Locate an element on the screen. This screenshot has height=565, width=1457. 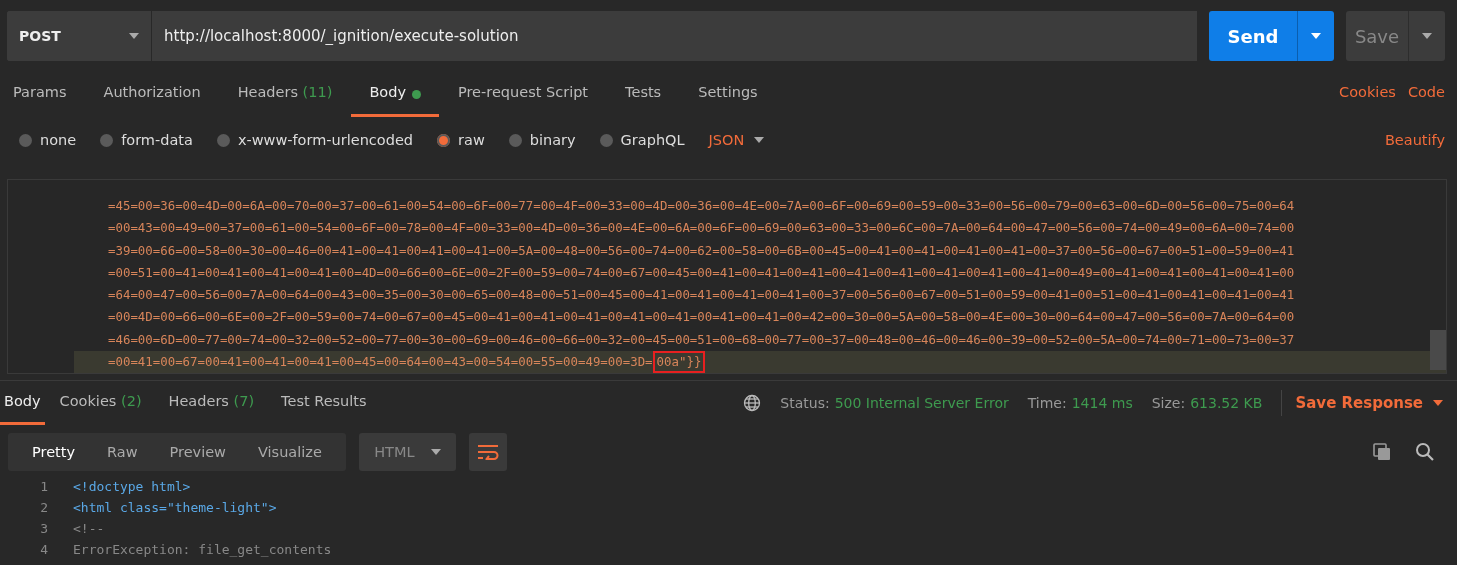
line-number: 1 is located at coordinates (44, 487).